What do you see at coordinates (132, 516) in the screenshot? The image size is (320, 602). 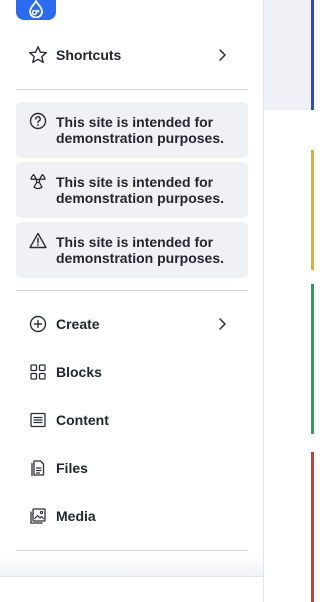 I see `media-menu-item: Media` at bounding box center [132, 516].